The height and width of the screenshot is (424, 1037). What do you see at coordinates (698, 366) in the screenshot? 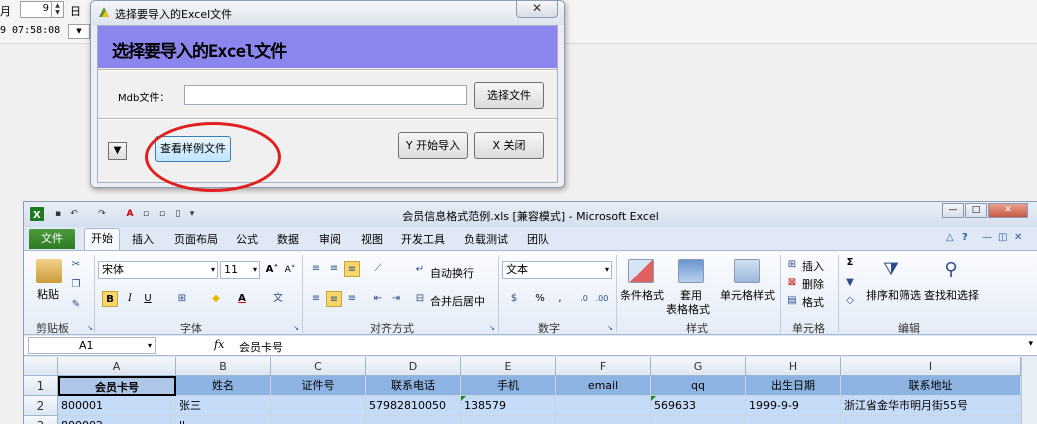
I see `column-header: G` at bounding box center [698, 366].